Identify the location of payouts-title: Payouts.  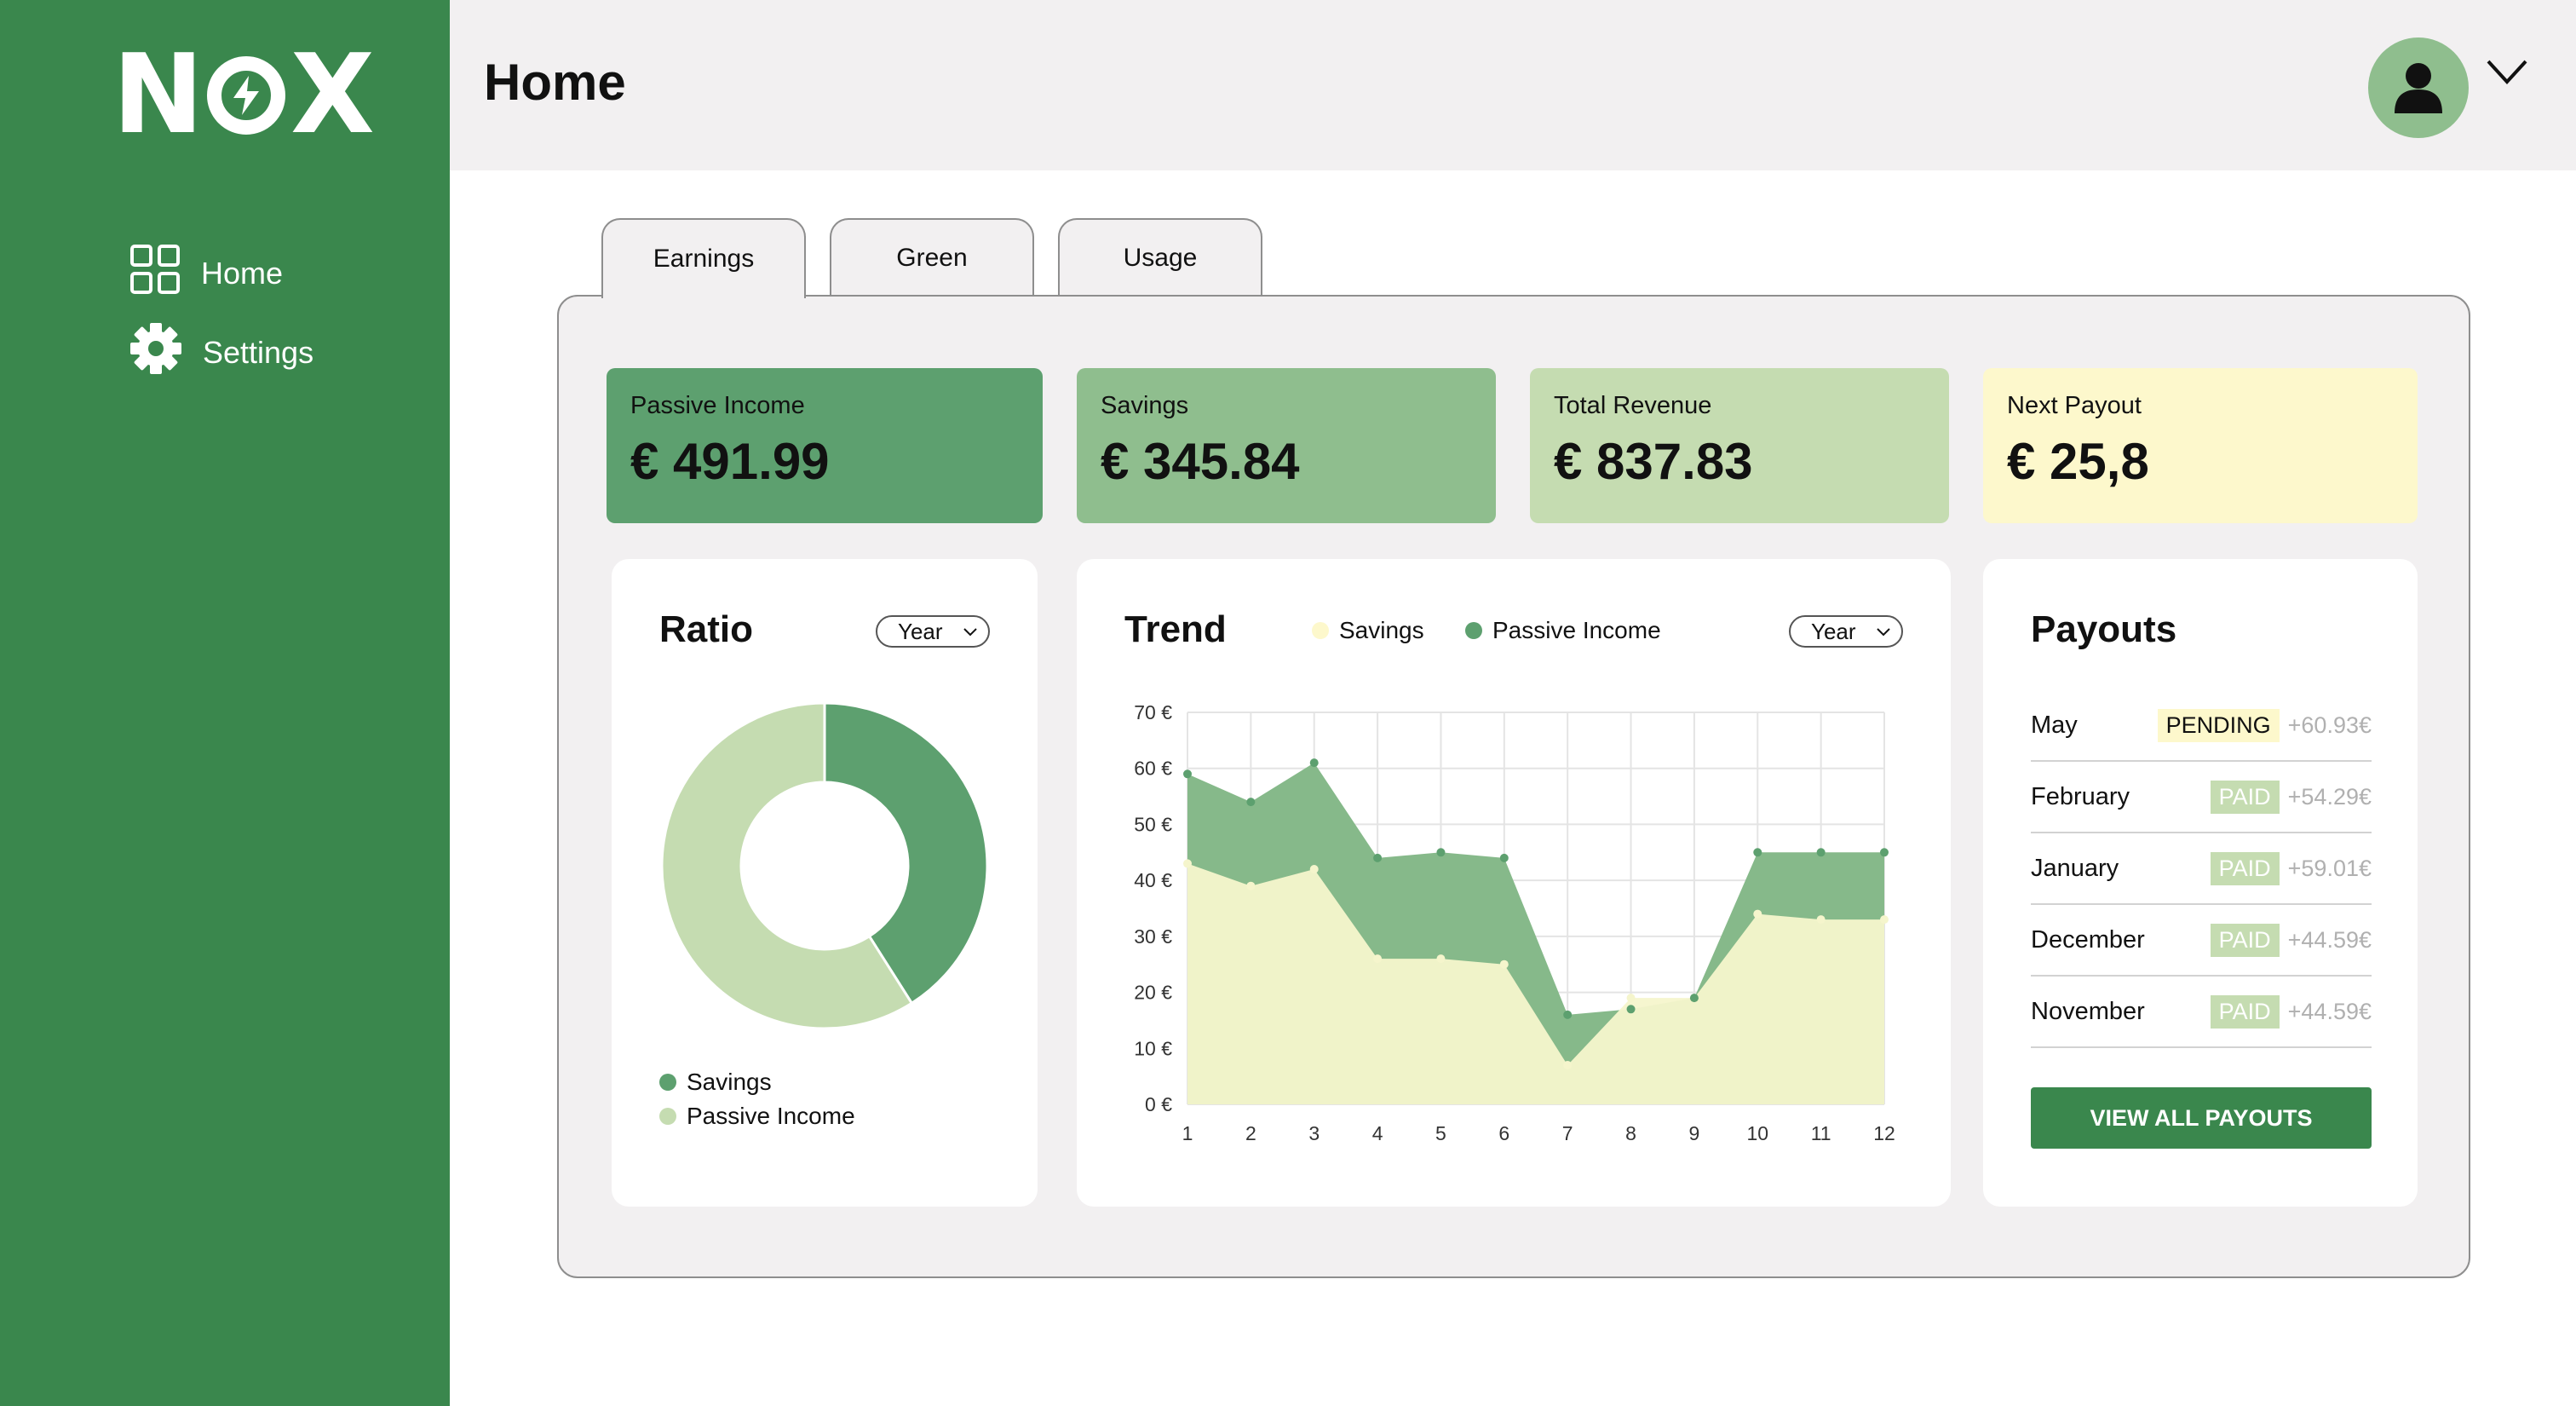
(2104, 629).